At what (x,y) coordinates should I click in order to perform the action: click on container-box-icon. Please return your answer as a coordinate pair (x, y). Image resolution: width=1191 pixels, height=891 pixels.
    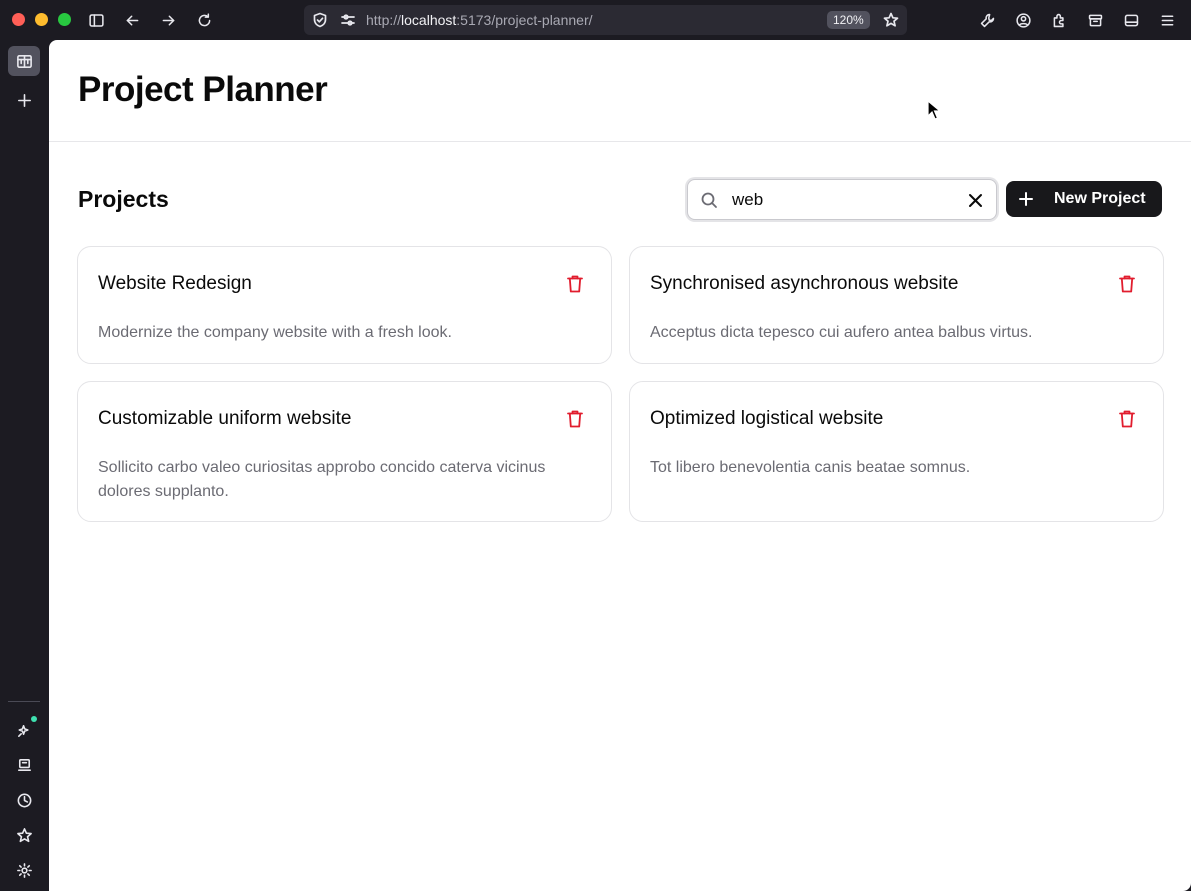
    Looking at the image, I should click on (1095, 20).